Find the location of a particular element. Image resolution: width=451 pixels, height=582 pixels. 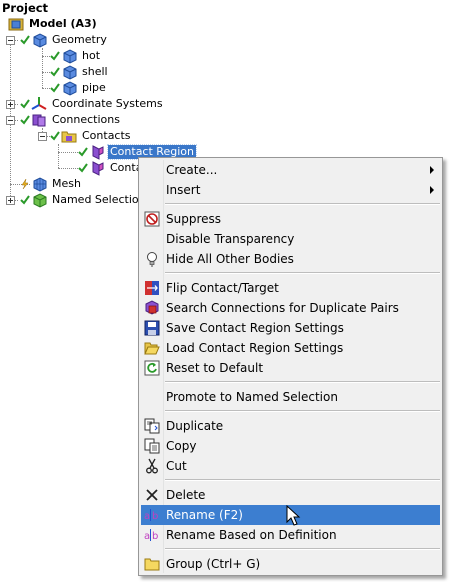

tree-node-contacts: Contacts is located at coordinates (91, 136).